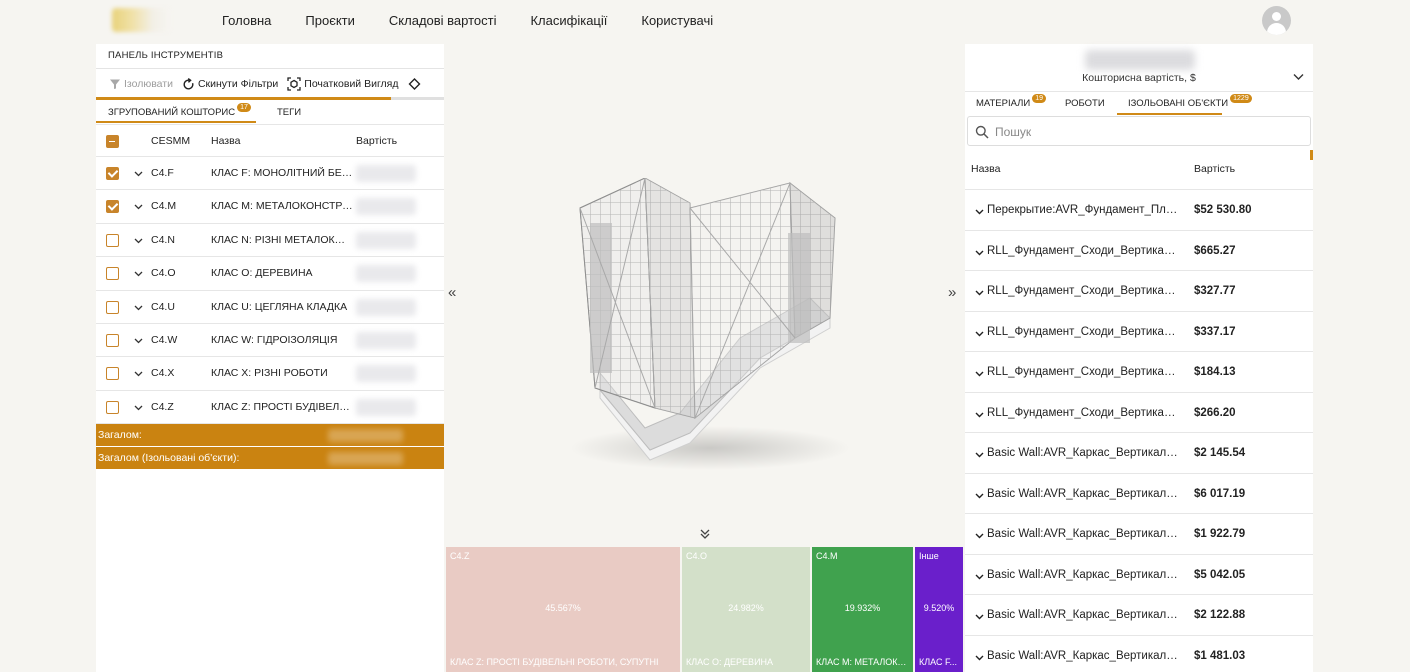 This screenshot has width=1410, height=672. Describe the element at coordinates (712, 328) in the screenshot. I see `3d-building-model` at that location.